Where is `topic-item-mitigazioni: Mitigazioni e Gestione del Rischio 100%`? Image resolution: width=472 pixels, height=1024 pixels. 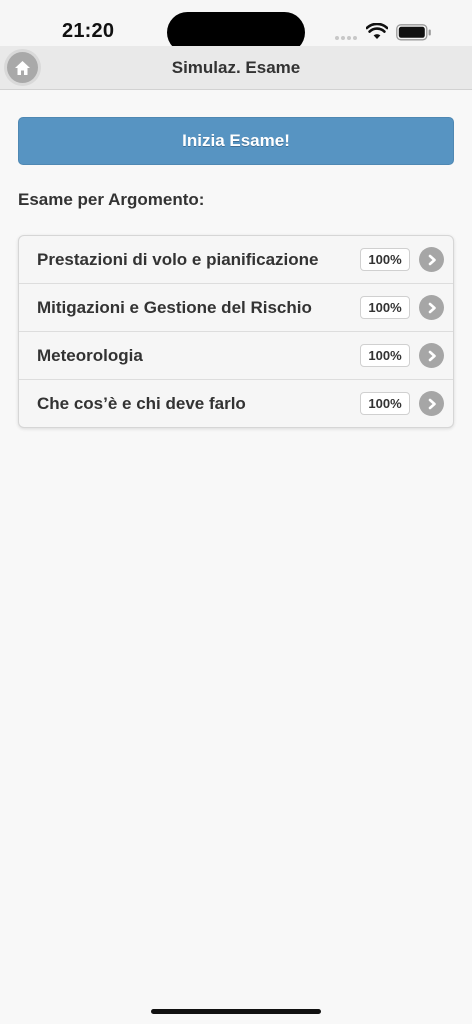
topic-item-mitigazioni: Mitigazioni e Gestione del Rischio 100% is located at coordinates (236, 308).